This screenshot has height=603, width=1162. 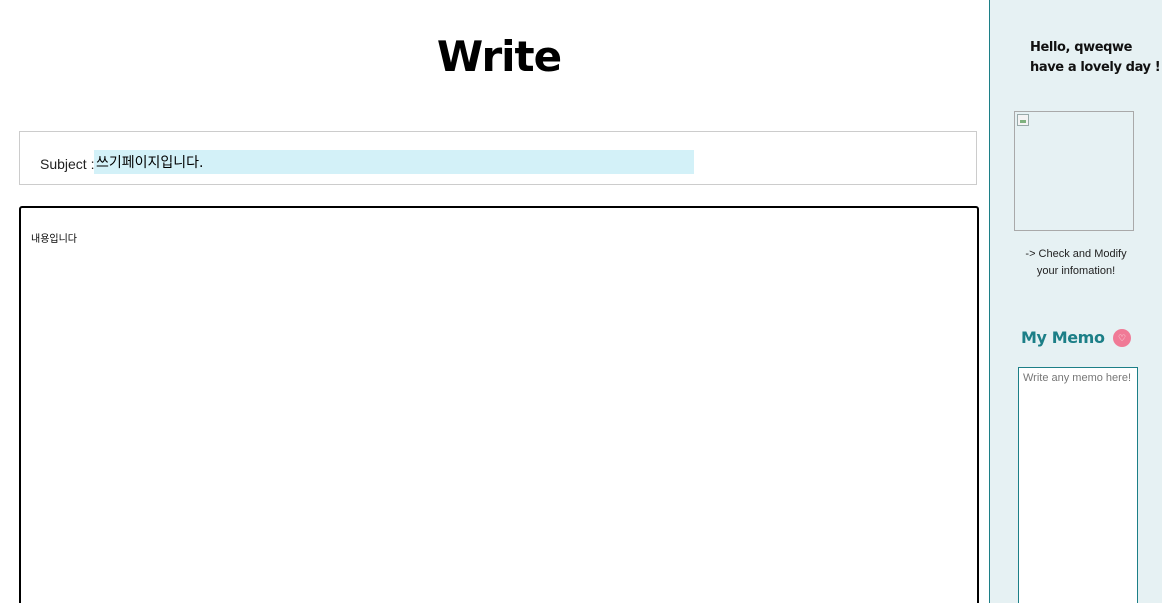 What do you see at coordinates (1081, 47) in the screenshot?
I see `greeting-line-1: Hello, qweqwe` at bounding box center [1081, 47].